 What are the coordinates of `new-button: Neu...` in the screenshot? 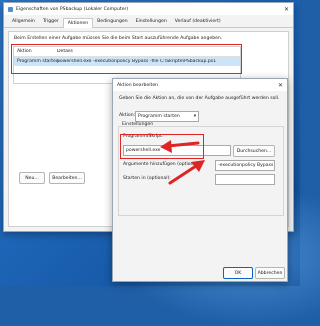 It's located at (32, 178).